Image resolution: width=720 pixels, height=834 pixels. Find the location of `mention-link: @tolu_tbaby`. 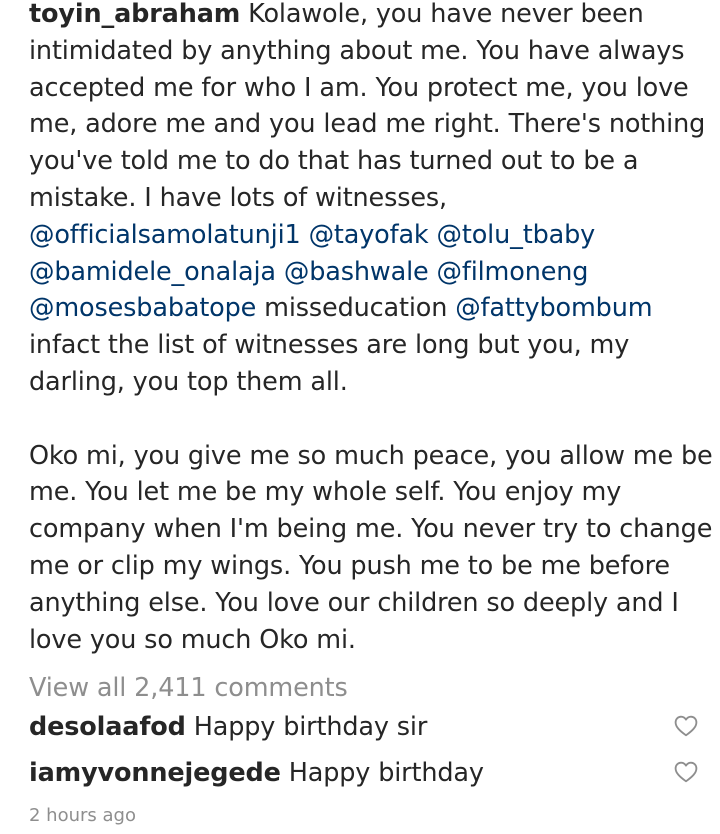

mention-link: @tolu_tbaby is located at coordinates (516, 235).